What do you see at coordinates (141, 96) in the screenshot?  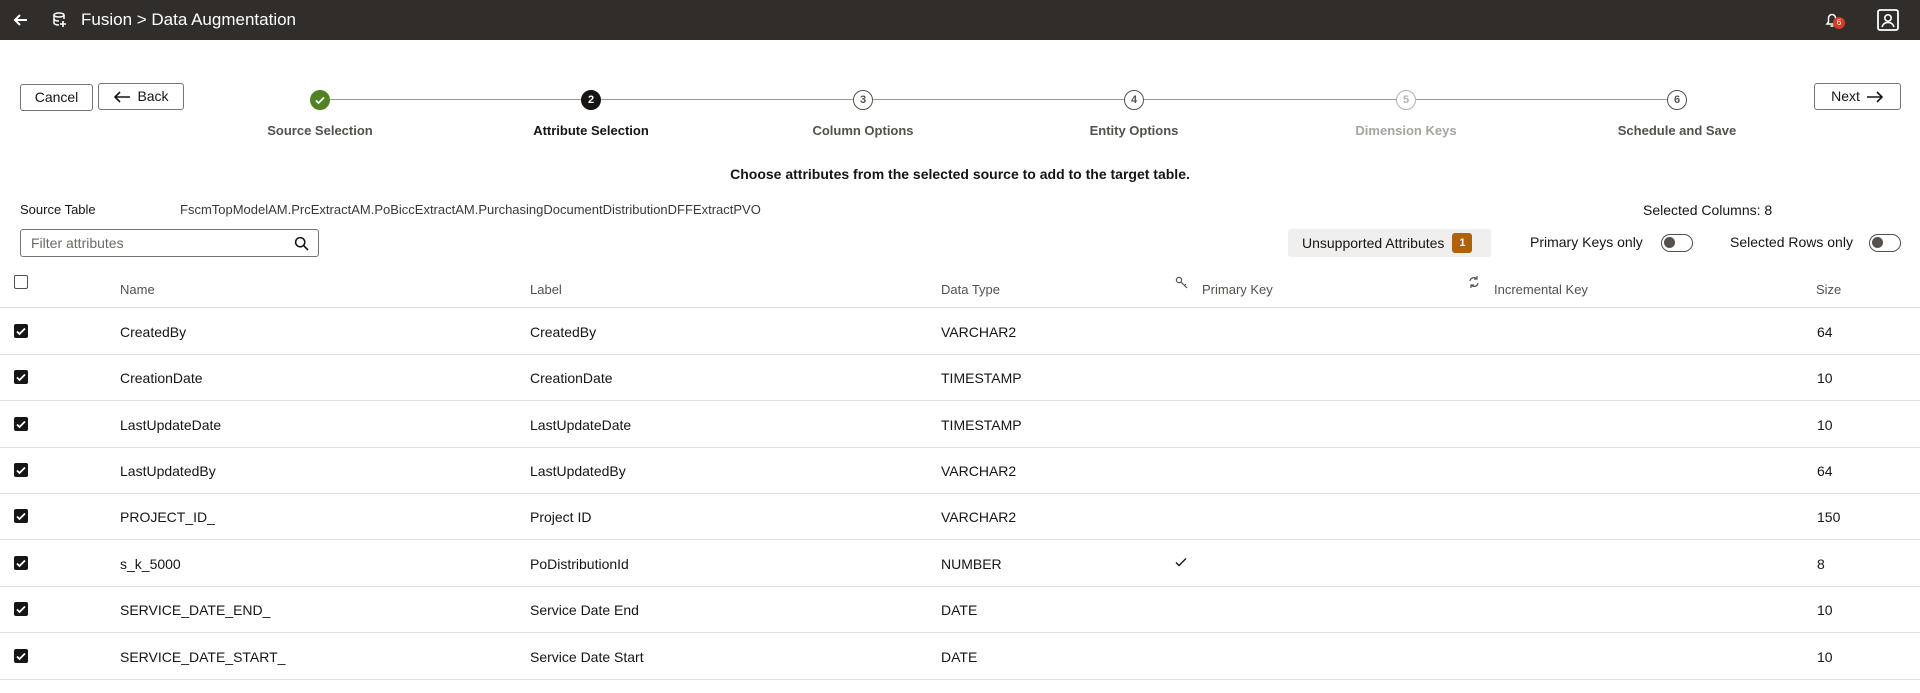 I see `back-button: Back` at bounding box center [141, 96].